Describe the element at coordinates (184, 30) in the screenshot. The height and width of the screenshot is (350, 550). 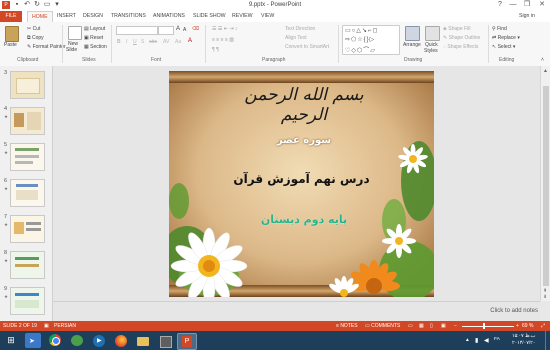
I see `shrink-font-icon: A` at that location.